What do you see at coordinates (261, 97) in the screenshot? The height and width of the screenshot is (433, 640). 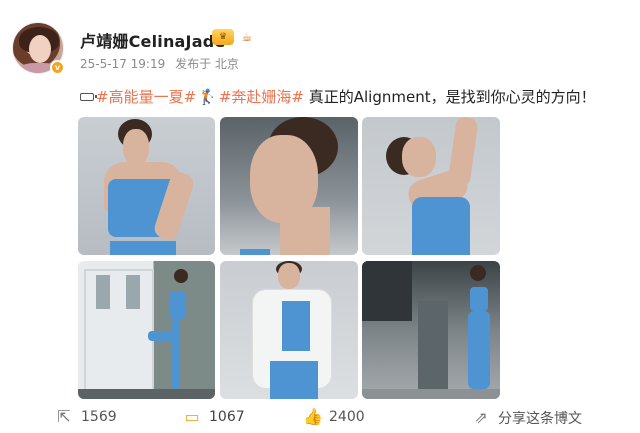 I see `hashtag-link: #奔赴姗海#` at bounding box center [261, 97].